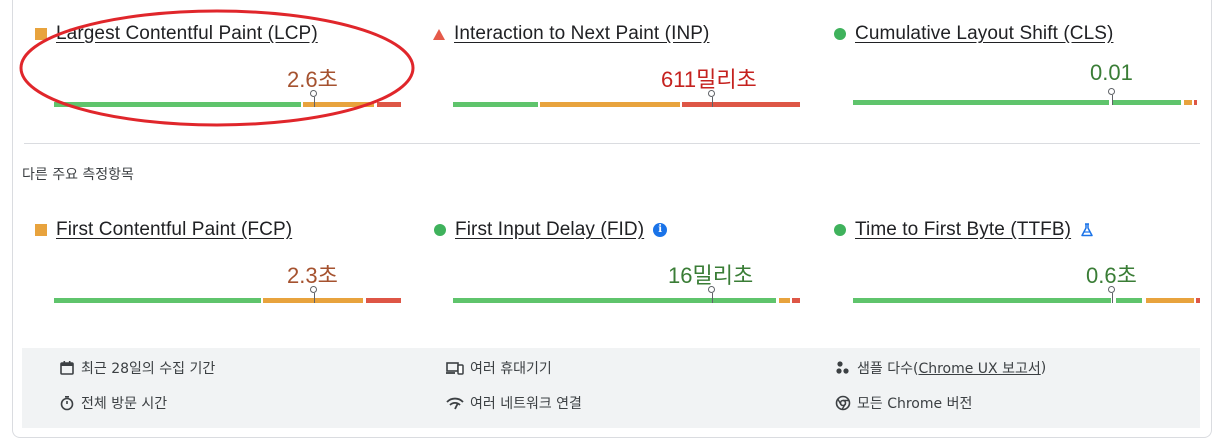 This screenshot has height=448, width=1219. I want to click on metric-inp-distribution-bar, so click(616, 104).